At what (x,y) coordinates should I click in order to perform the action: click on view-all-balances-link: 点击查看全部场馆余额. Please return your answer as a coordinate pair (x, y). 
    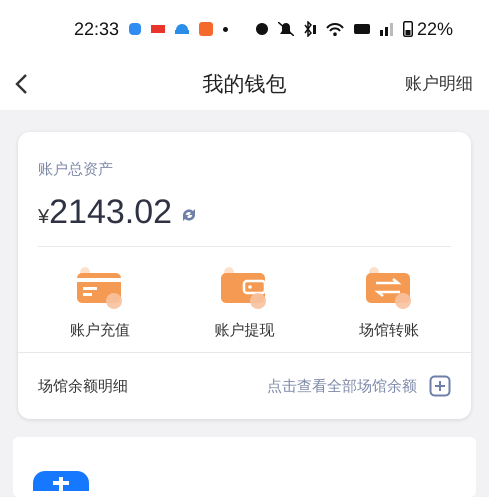
    Looking at the image, I should click on (342, 386).